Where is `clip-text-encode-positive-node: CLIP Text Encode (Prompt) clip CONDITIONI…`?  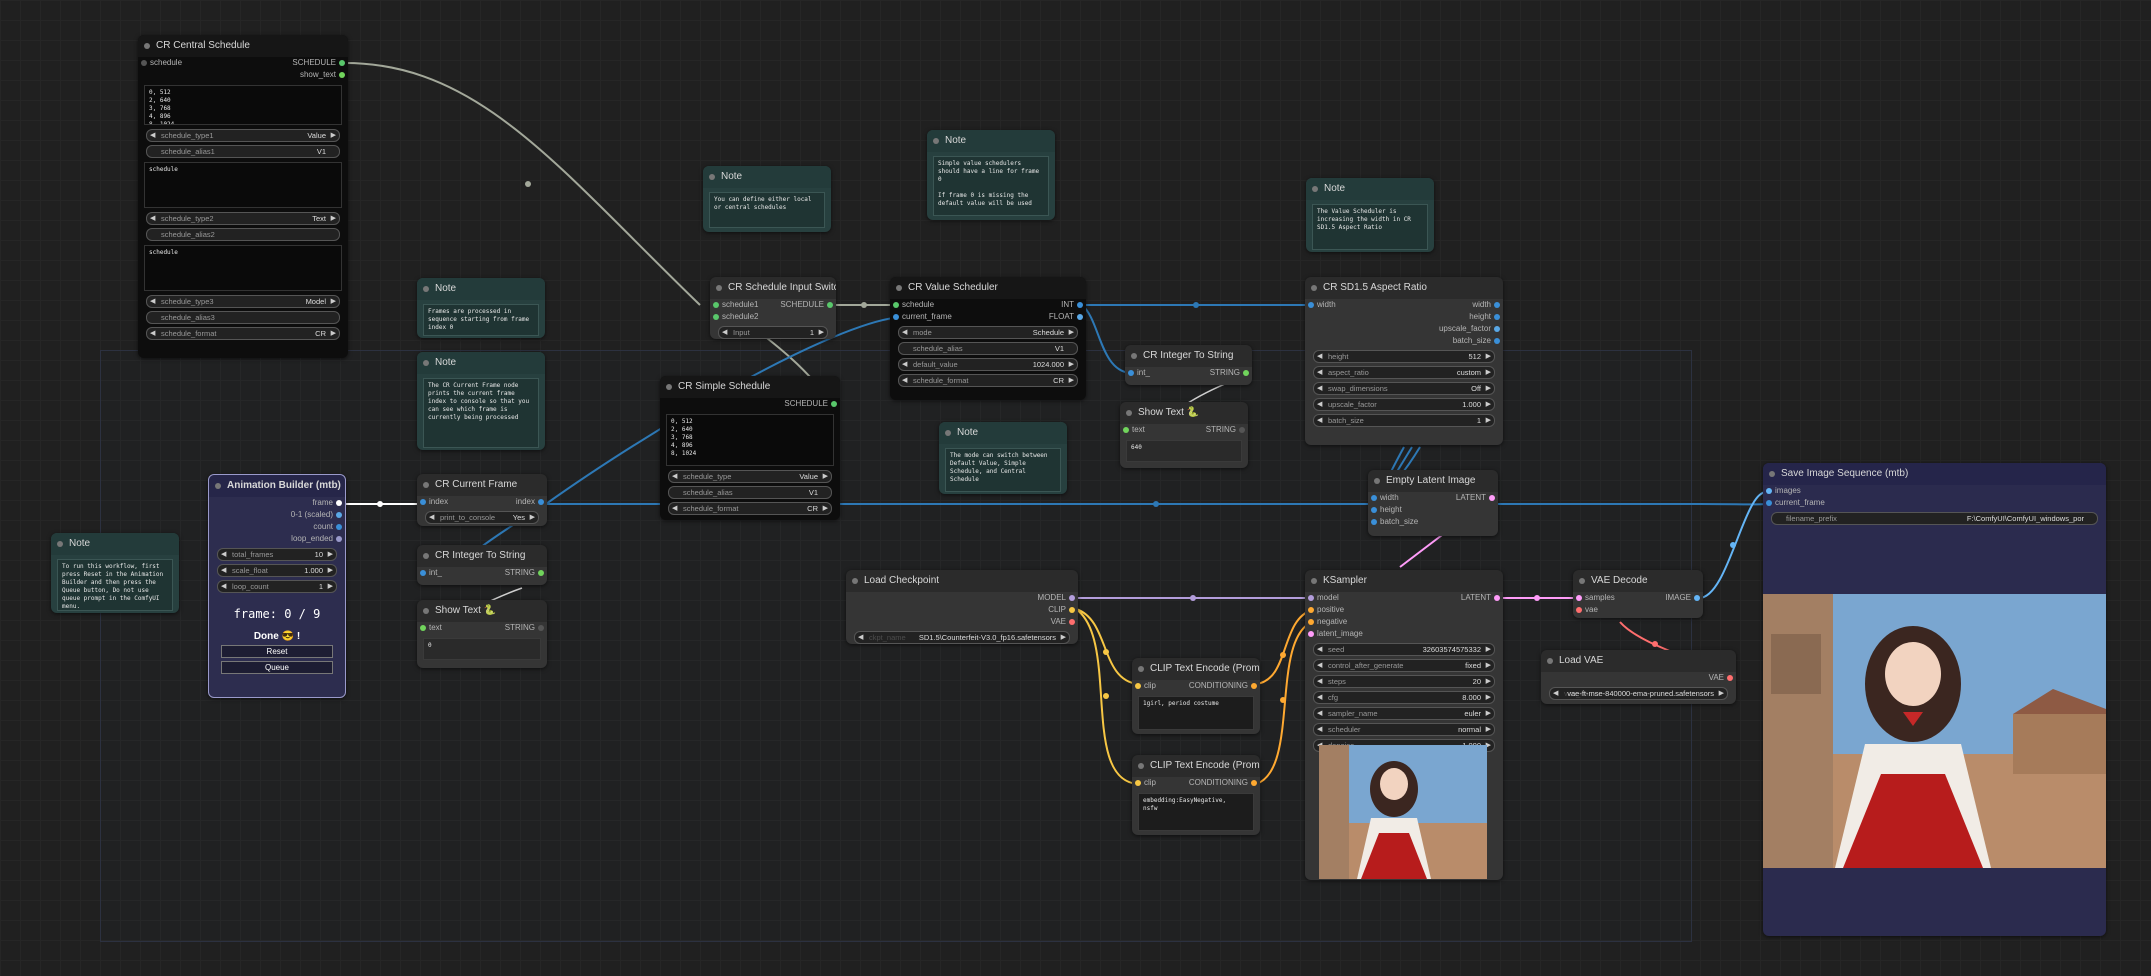 clip-text-encode-positive-node: CLIP Text Encode (Prompt) clip CONDITIONI… is located at coordinates (1196, 696).